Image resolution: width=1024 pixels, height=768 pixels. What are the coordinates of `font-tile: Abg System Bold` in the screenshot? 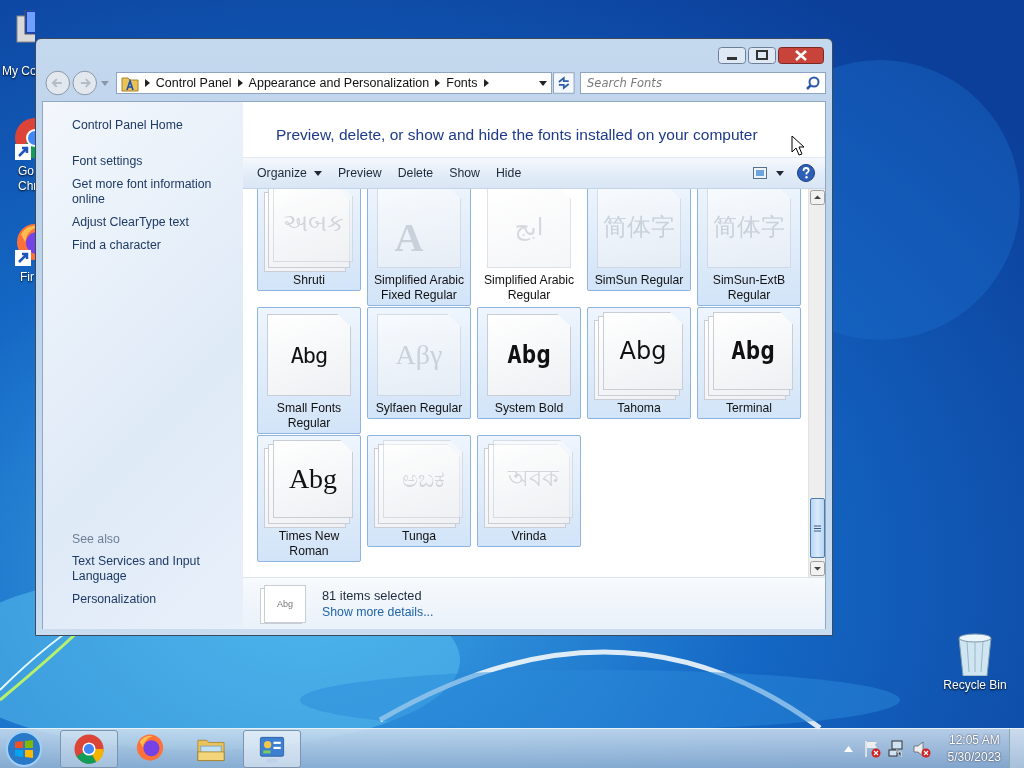 It's located at (529, 363).